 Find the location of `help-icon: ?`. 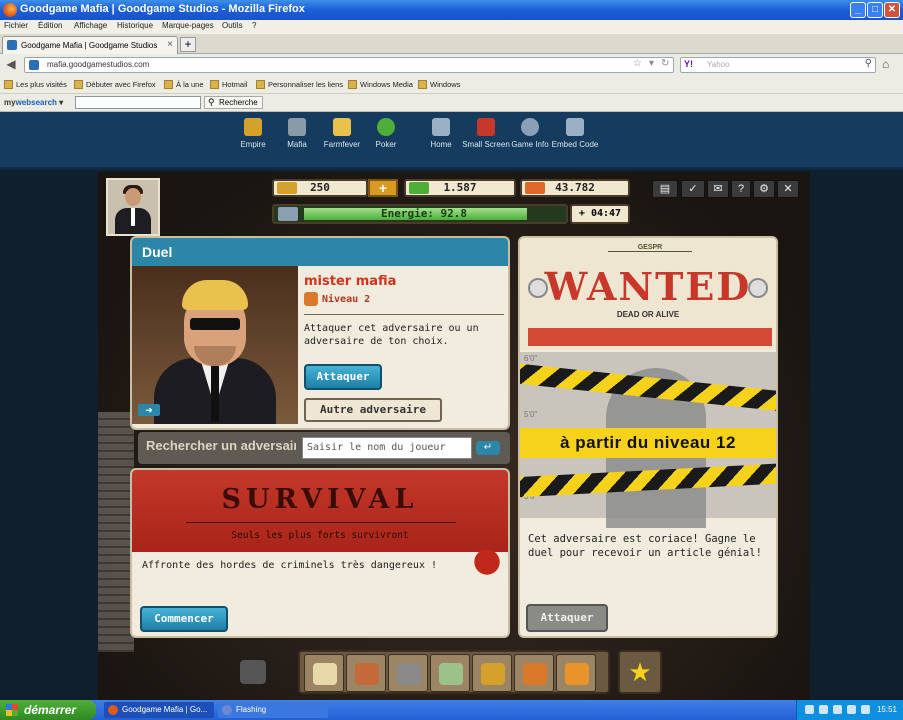

help-icon: ? is located at coordinates (741, 189).